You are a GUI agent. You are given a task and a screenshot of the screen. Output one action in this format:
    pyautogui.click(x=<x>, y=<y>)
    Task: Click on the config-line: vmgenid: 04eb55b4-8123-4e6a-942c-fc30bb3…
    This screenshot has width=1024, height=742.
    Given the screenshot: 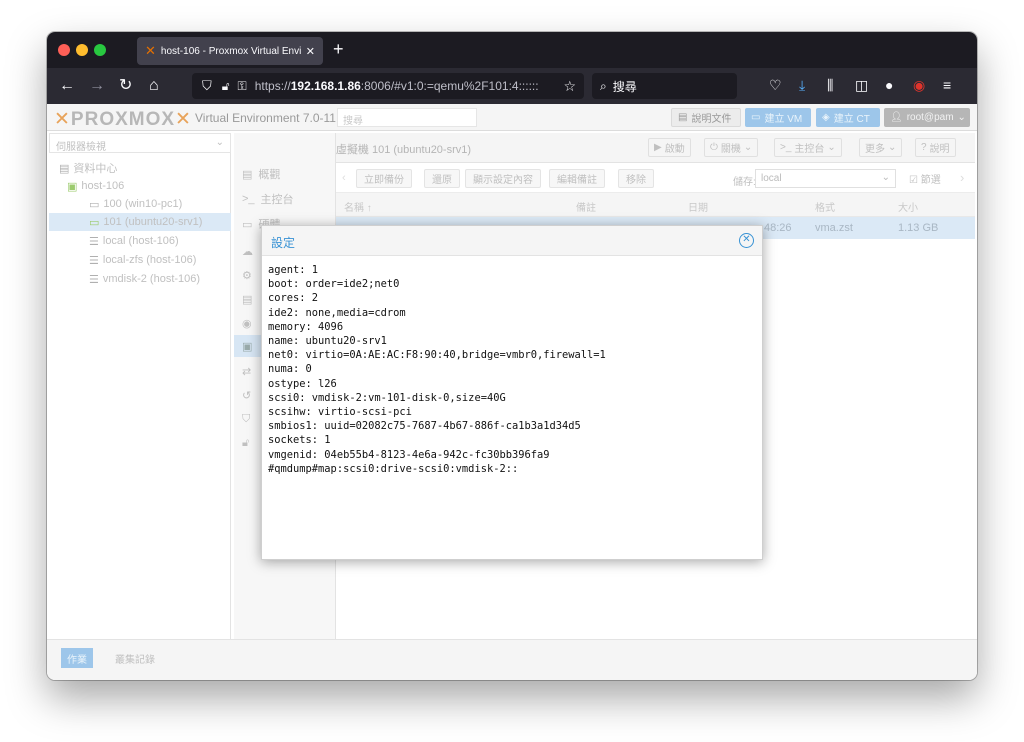 What is the action you would take?
    pyautogui.click(x=409, y=454)
    